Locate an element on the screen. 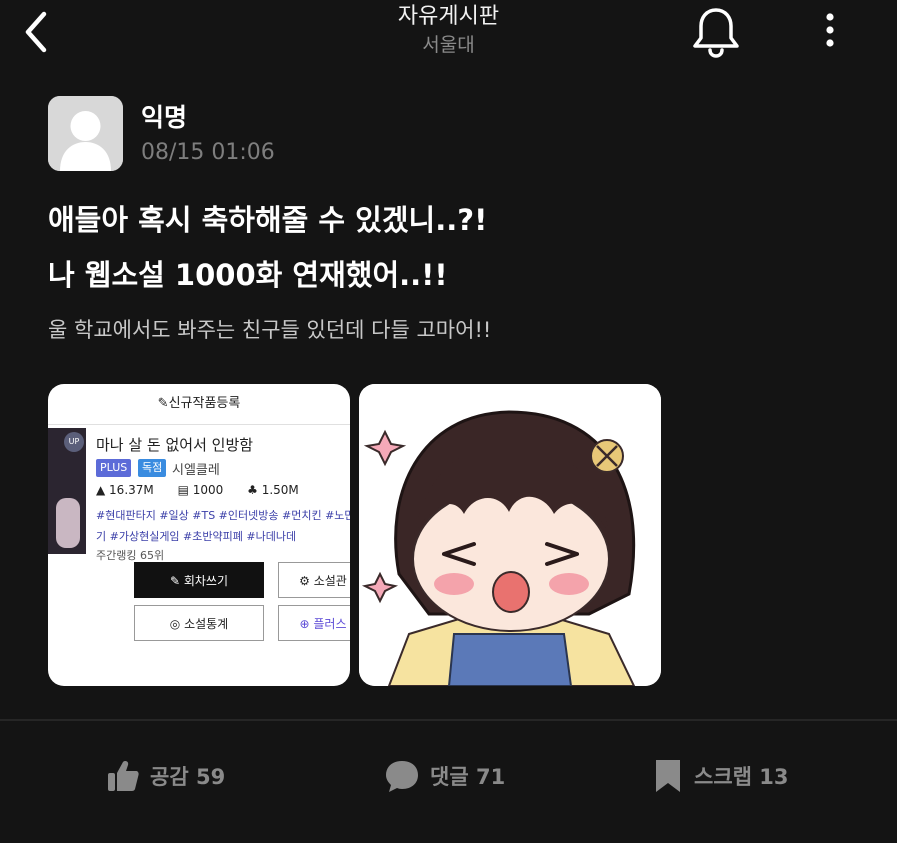  plus-badge: PLUS is located at coordinates (114, 468).